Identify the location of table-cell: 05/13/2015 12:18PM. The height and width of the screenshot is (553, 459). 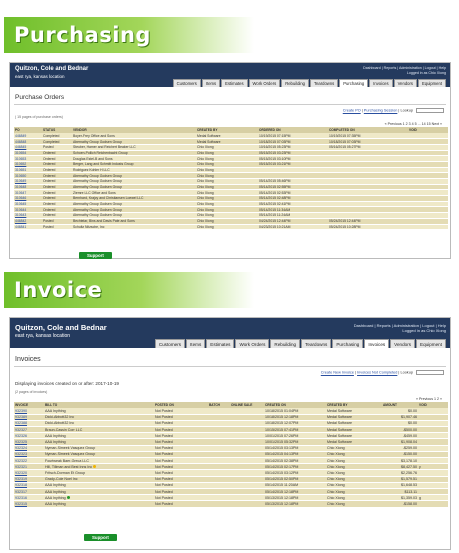
(295, 504).